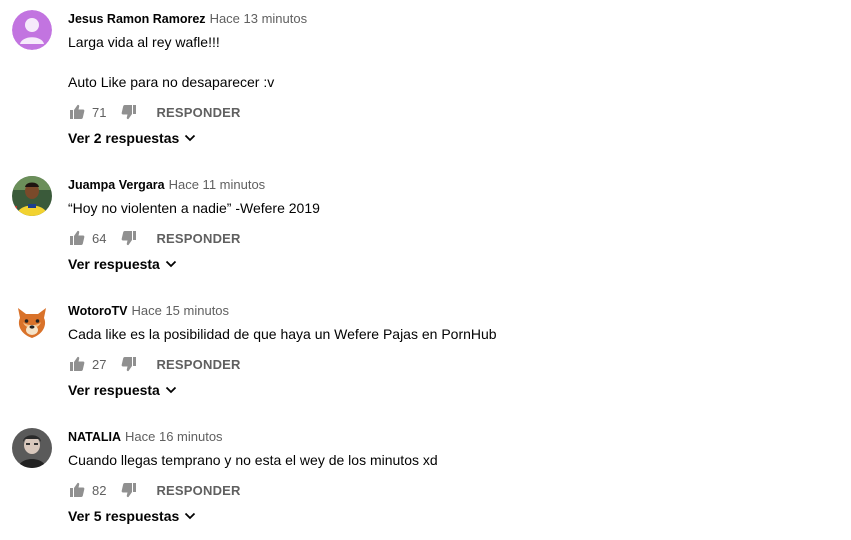  I want to click on view-replies-button: Ver 5 respuestas, so click(132, 516).